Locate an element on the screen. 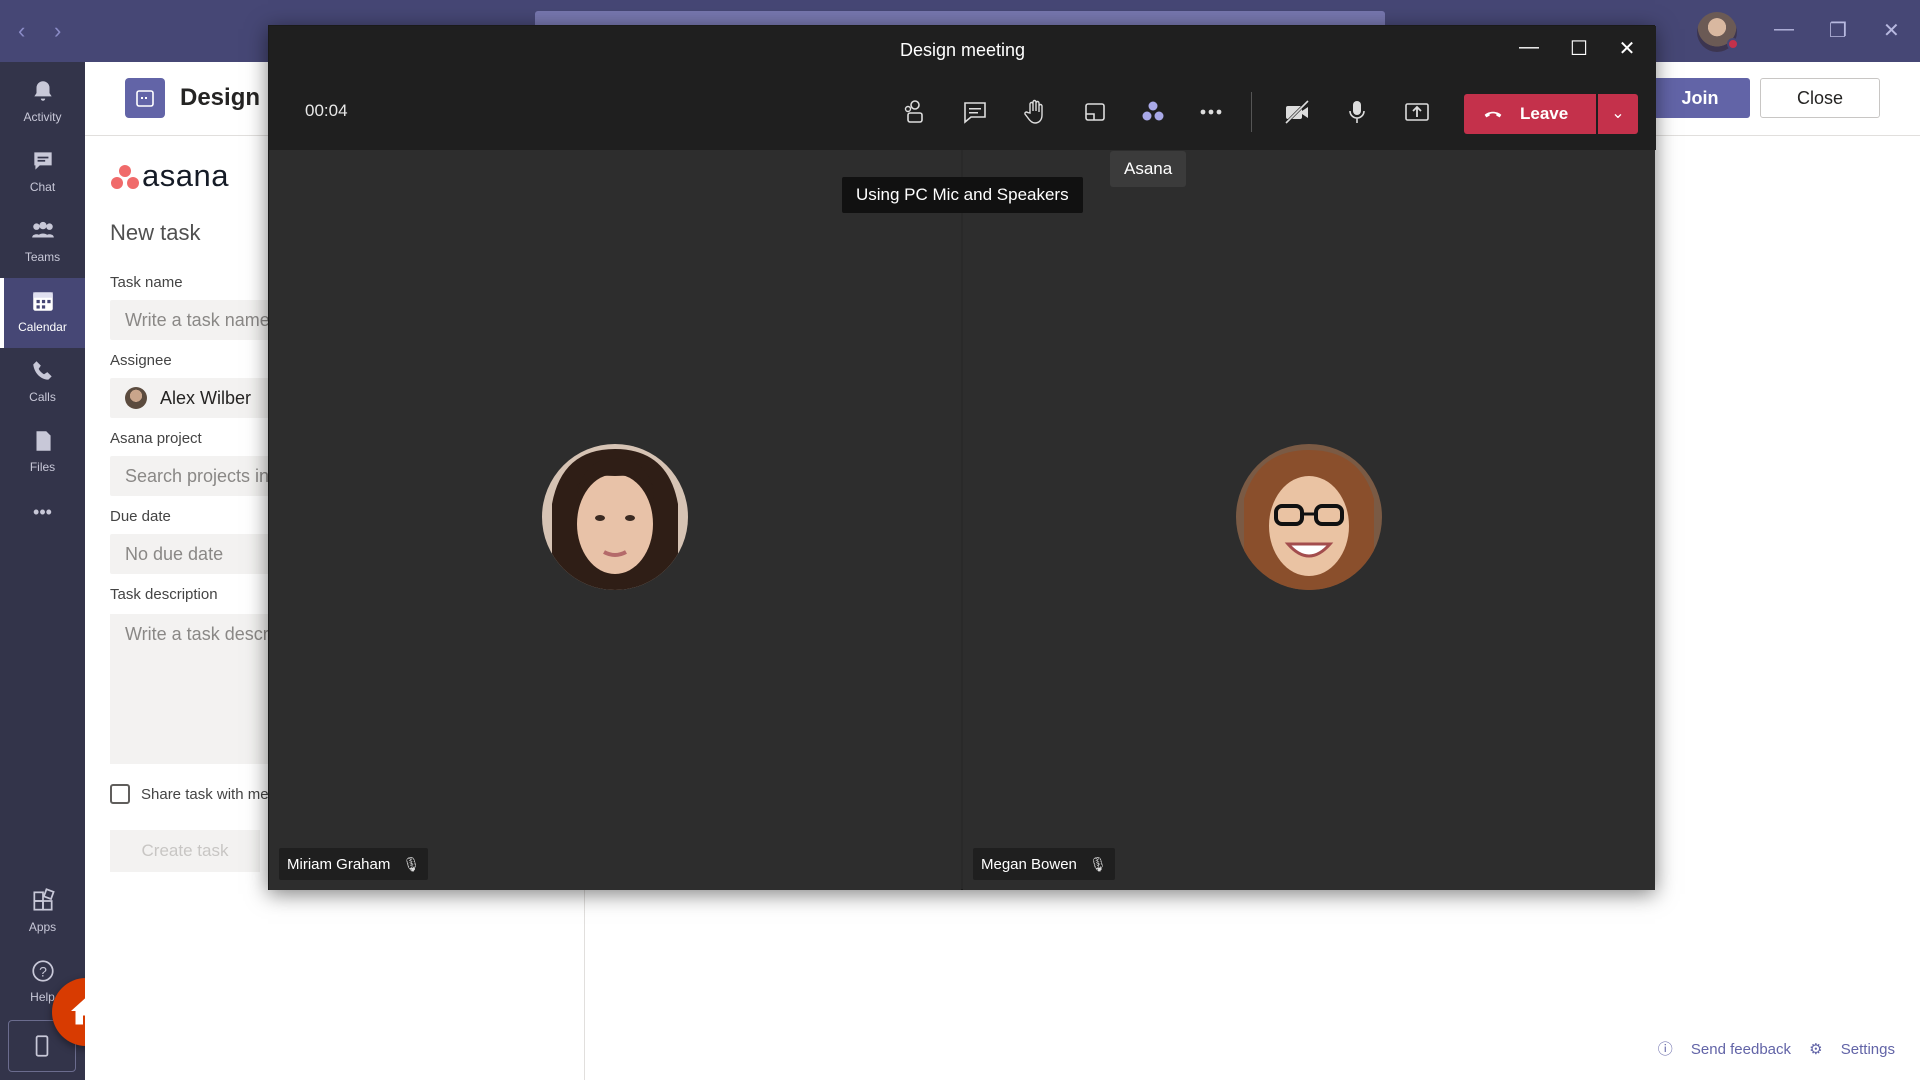 This screenshot has width=1920, height=1080. rail-item-apps: Apps is located at coordinates (42, 913).